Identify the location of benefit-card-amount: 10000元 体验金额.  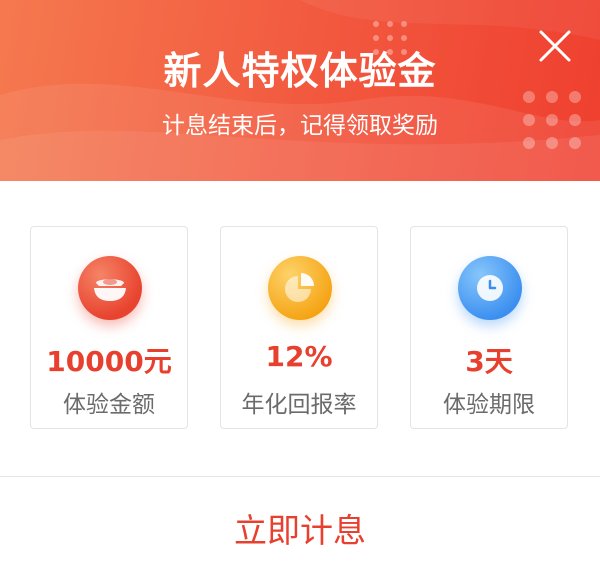
(109, 327).